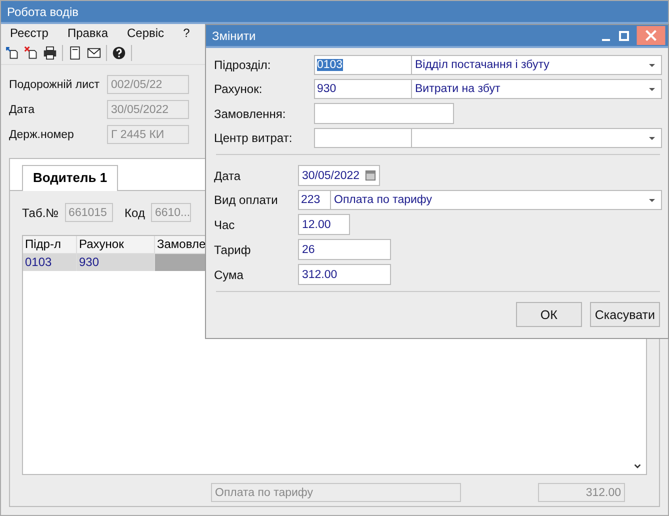  Describe the element at coordinates (42, 134) in the screenshot. I see `field-label: Держ.номер` at that location.